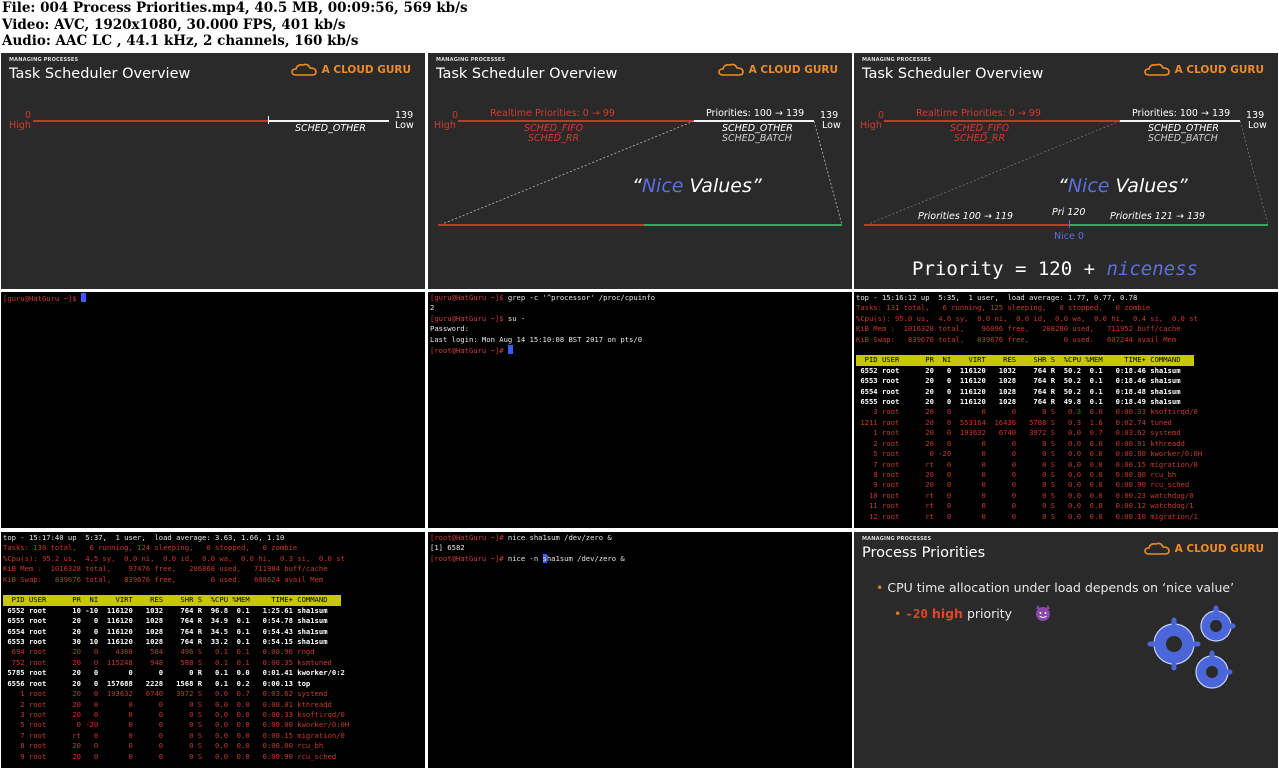 This screenshot has height=772, width=1279. Describe the element at coordinates (151, 121) in the screenshot. I see `realtime-bar` at that location.